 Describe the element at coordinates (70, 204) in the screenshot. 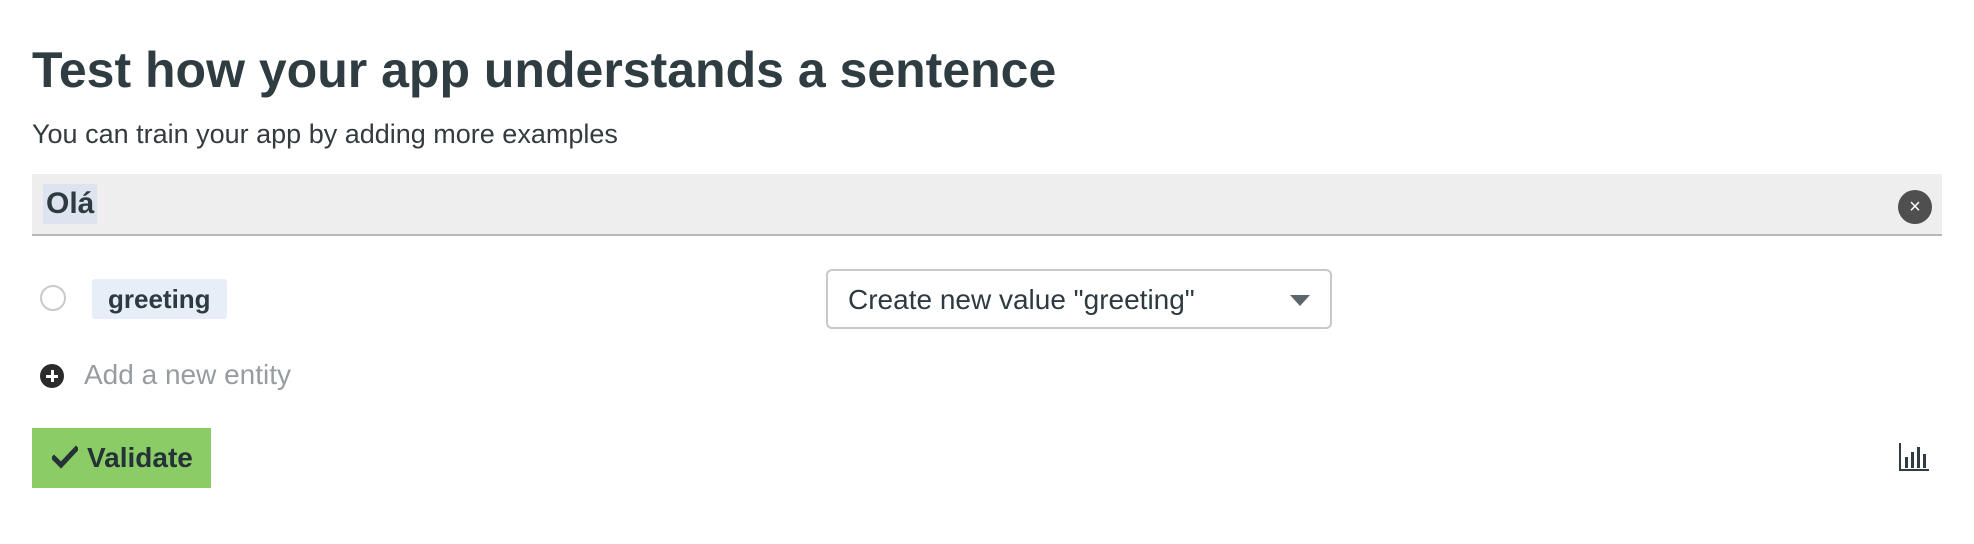

I see `sentence-text: Olá` at that location.